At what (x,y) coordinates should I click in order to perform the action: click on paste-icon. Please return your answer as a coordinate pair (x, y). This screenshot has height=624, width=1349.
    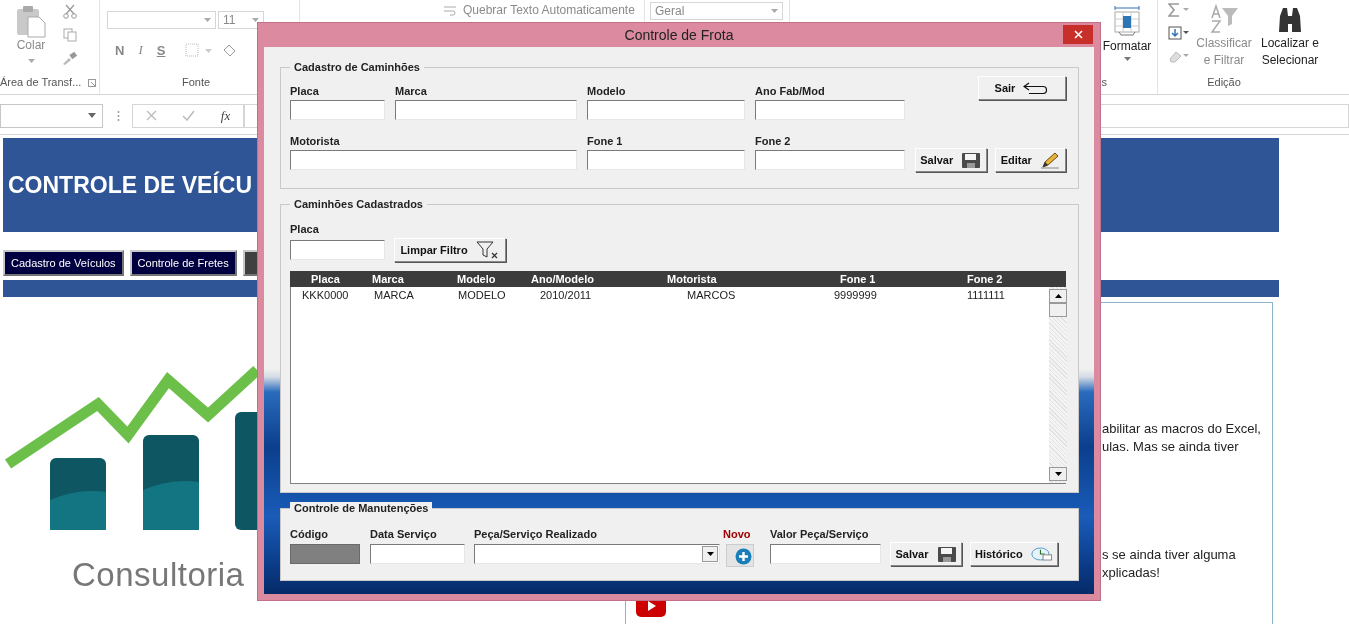
    Looking at the image, I should click on (31, 21).